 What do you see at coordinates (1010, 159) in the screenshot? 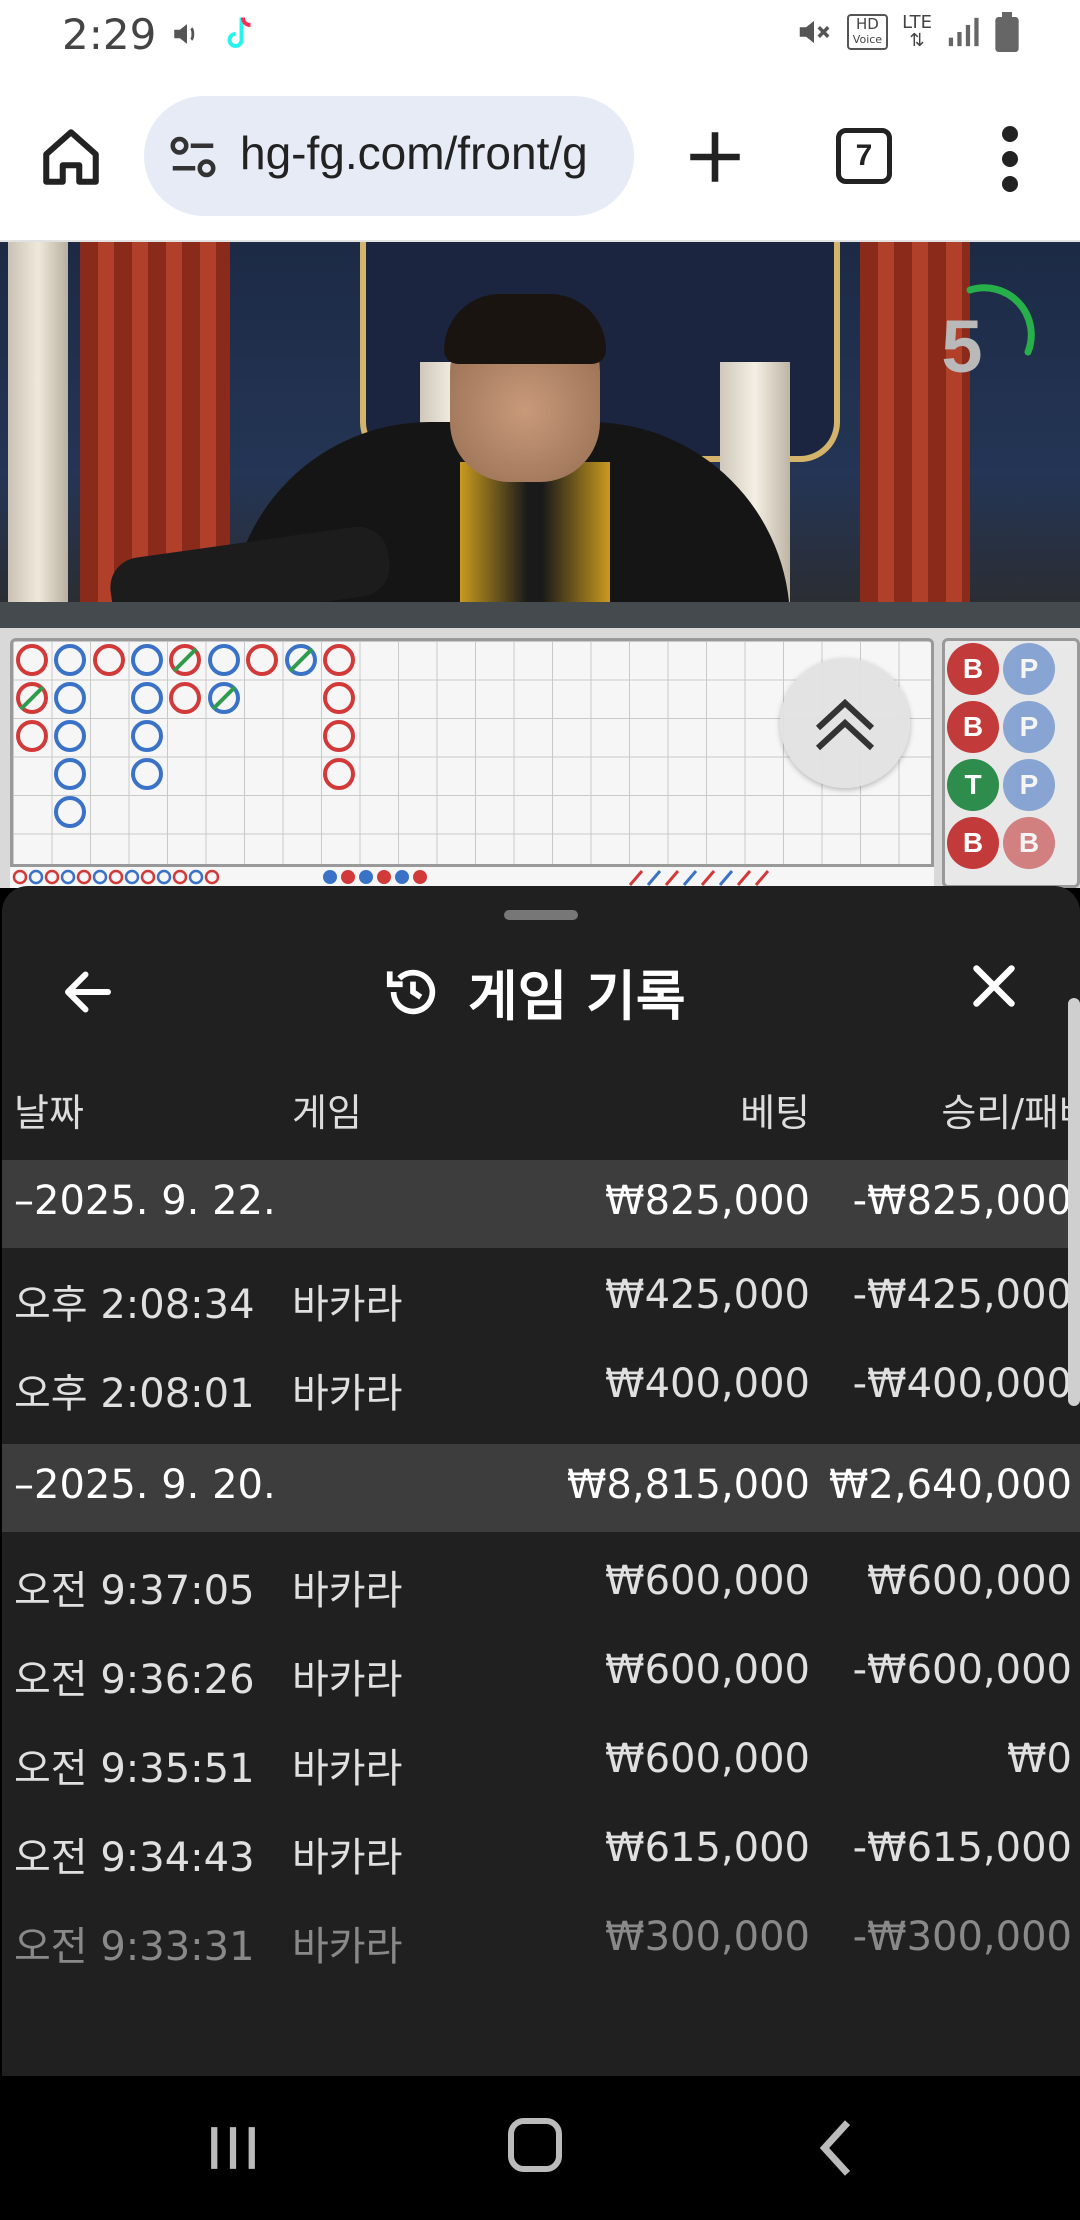
I see `more-menu-icon` at bounding box center [1010, 159].